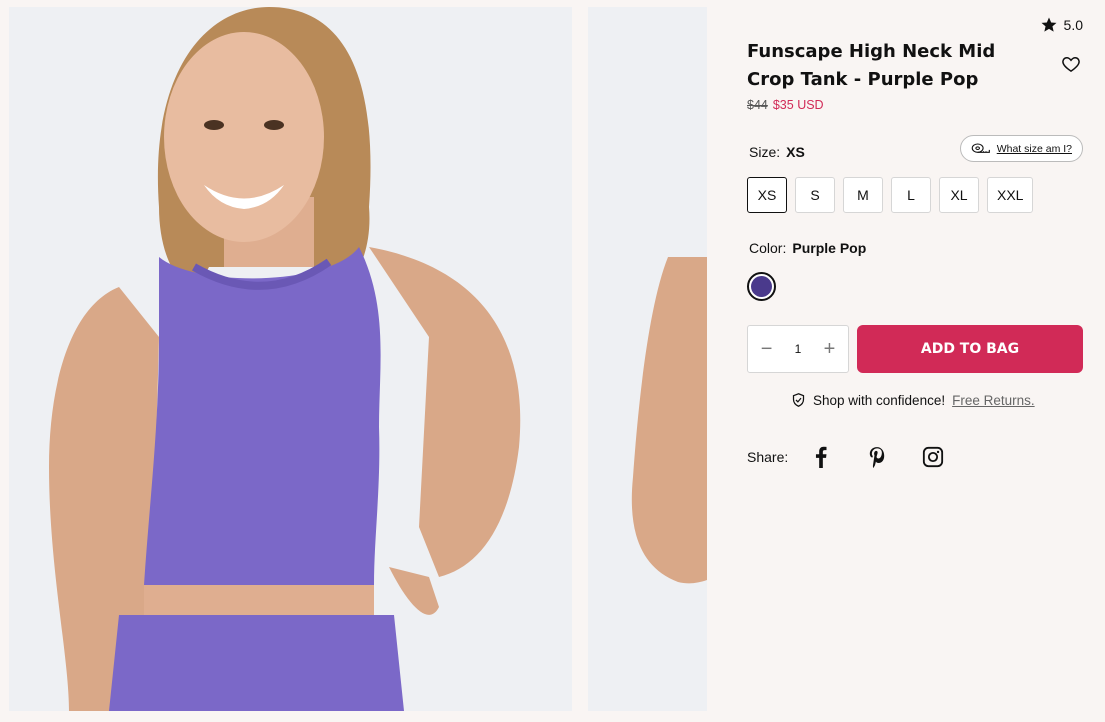 The height and width of the screenshot is (722, 1105). I want to click on size-guide-button: What size am I?, so click(1021, 148).